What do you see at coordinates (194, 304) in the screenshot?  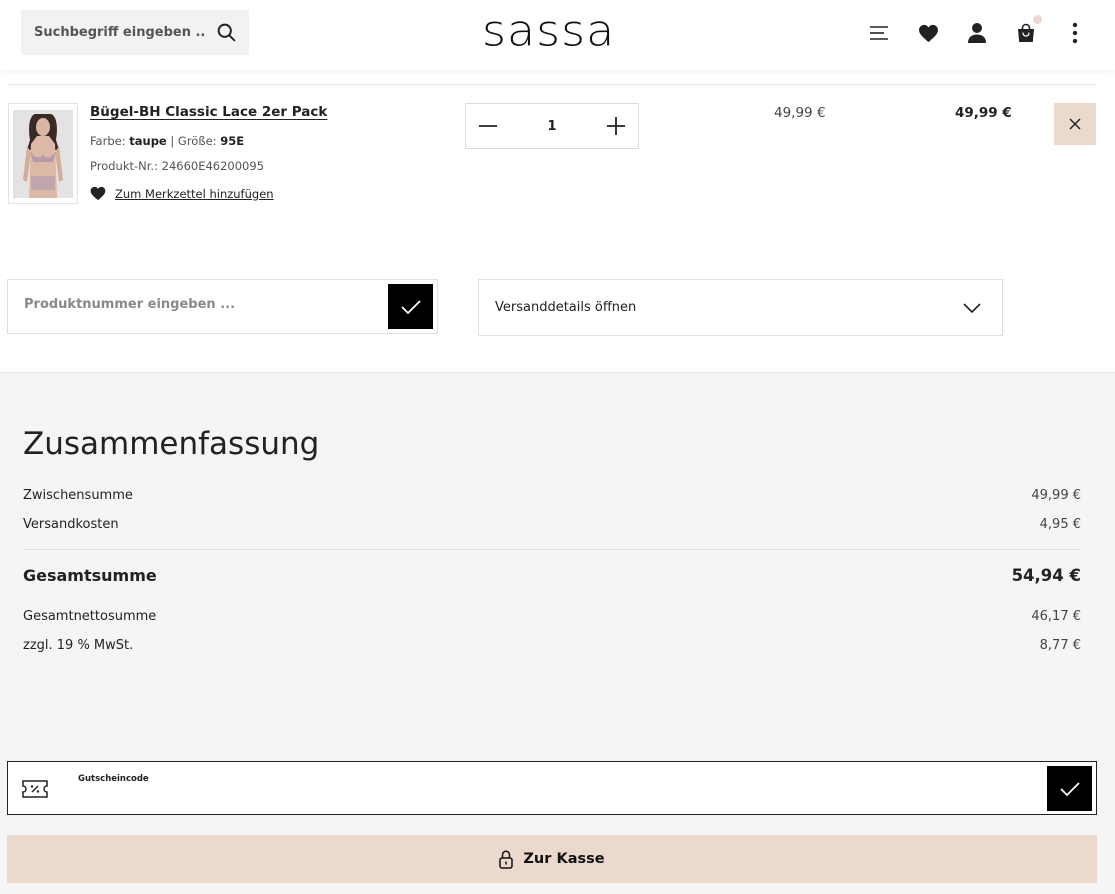 I see `product-number-input` at bounding box center [194, 304].